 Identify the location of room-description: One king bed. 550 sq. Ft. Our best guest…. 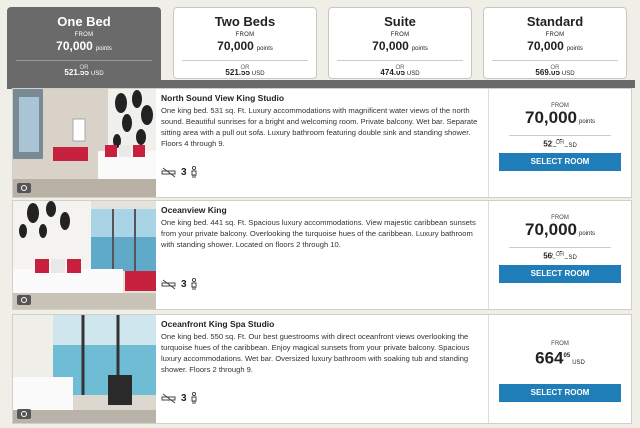
(315, 353).